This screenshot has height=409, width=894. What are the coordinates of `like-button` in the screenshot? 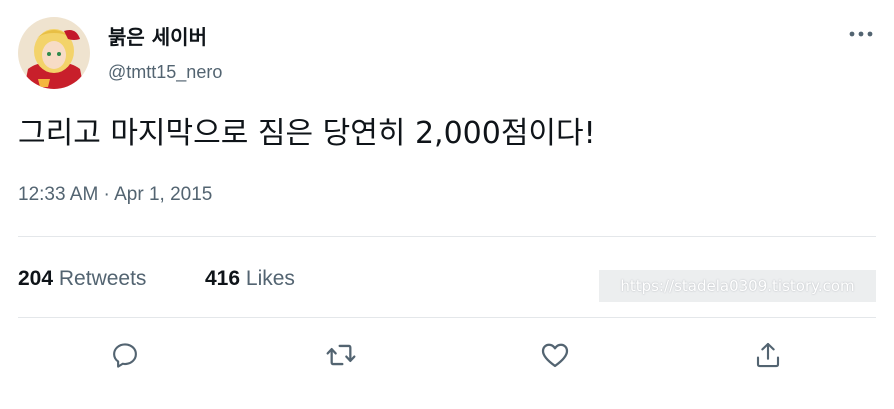 It's located at (555, 355).